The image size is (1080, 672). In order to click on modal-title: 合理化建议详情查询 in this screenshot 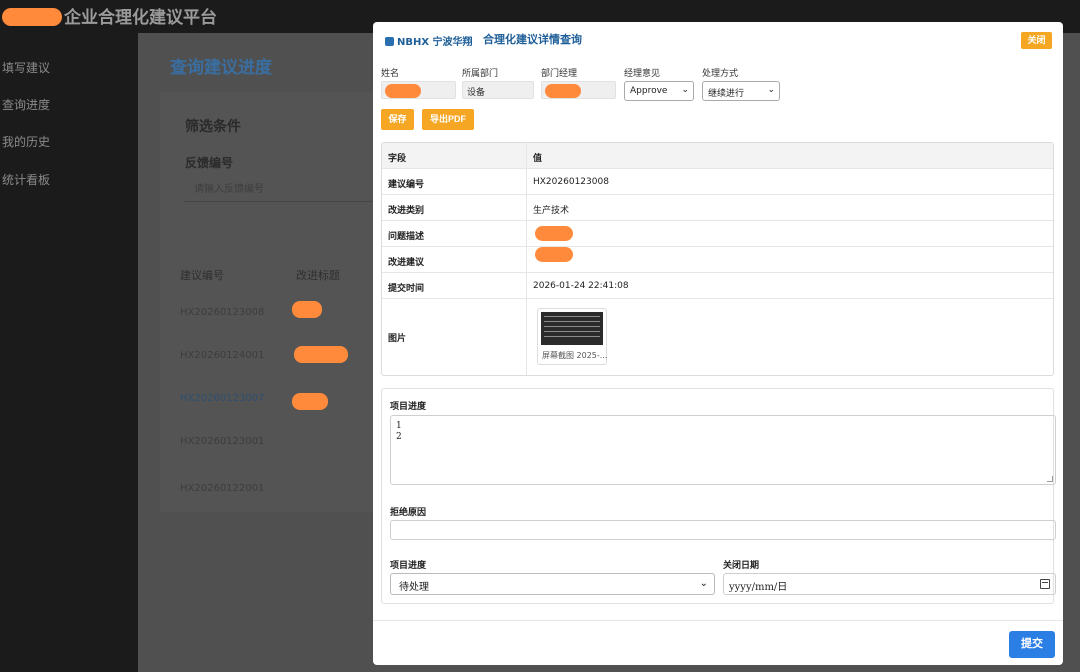, I will do `click(532, 39)`.